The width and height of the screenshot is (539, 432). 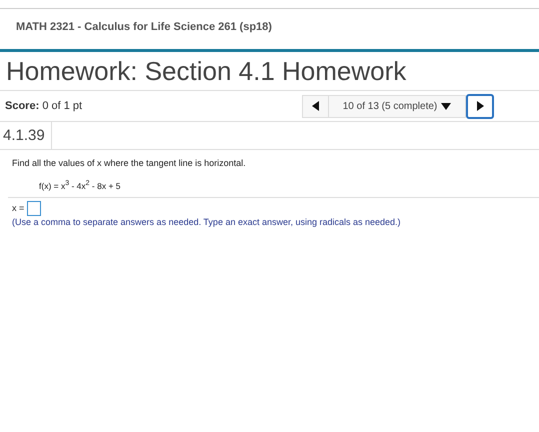 I want to click on left-triangle-icon, so click(x=315, y=106).